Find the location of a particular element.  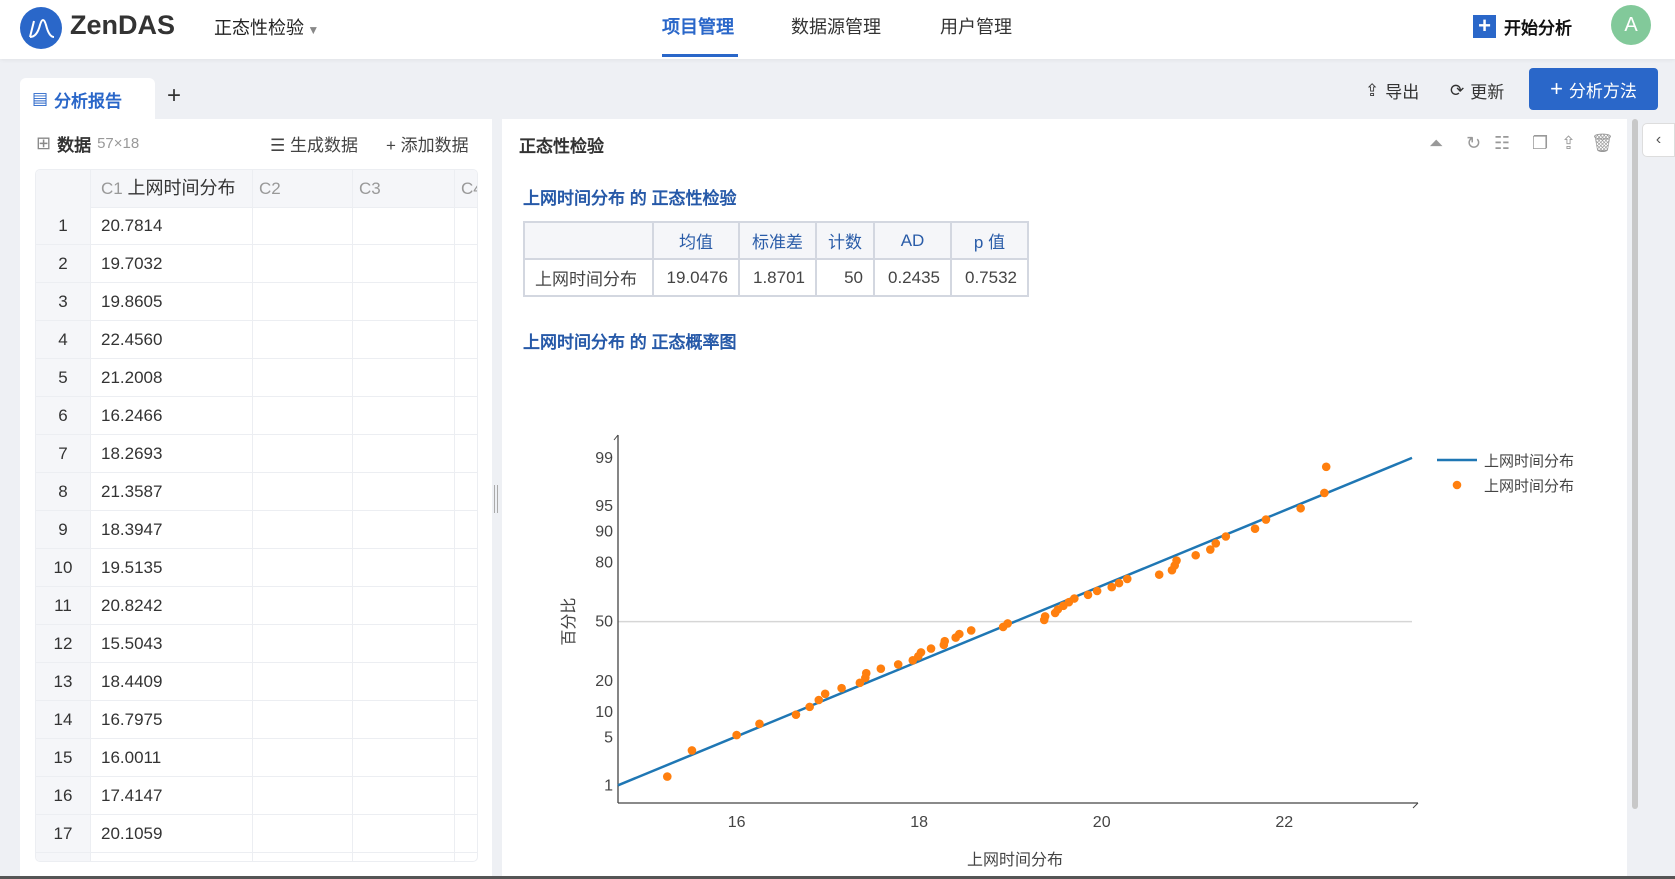

column-header-c2: C2 is located at coordinates (303, 188).